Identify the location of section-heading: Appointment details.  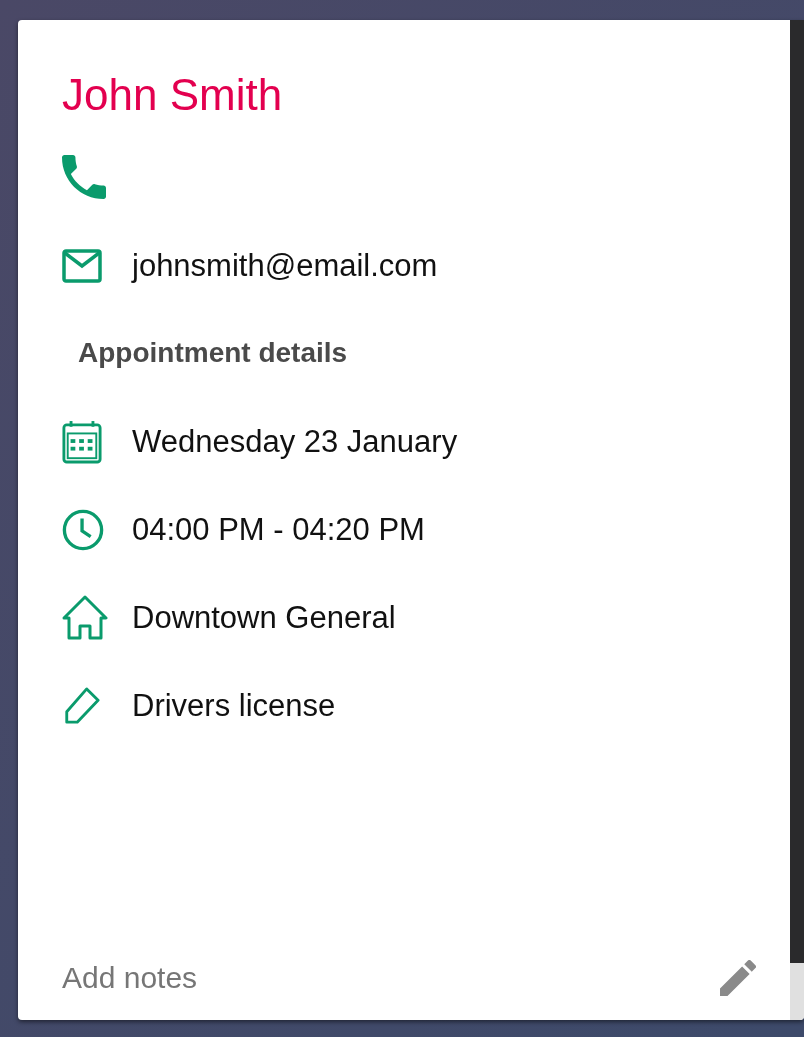
(213, 353).